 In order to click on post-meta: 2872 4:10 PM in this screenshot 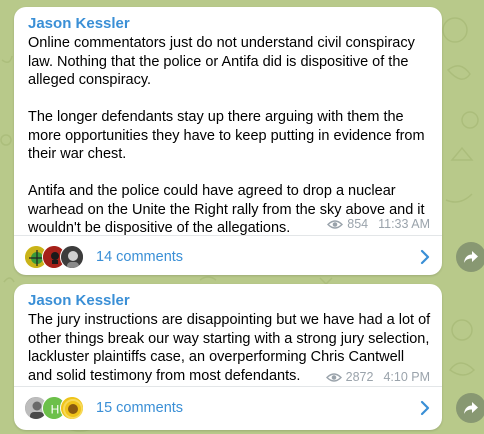, I will do `click(377, 377)`.